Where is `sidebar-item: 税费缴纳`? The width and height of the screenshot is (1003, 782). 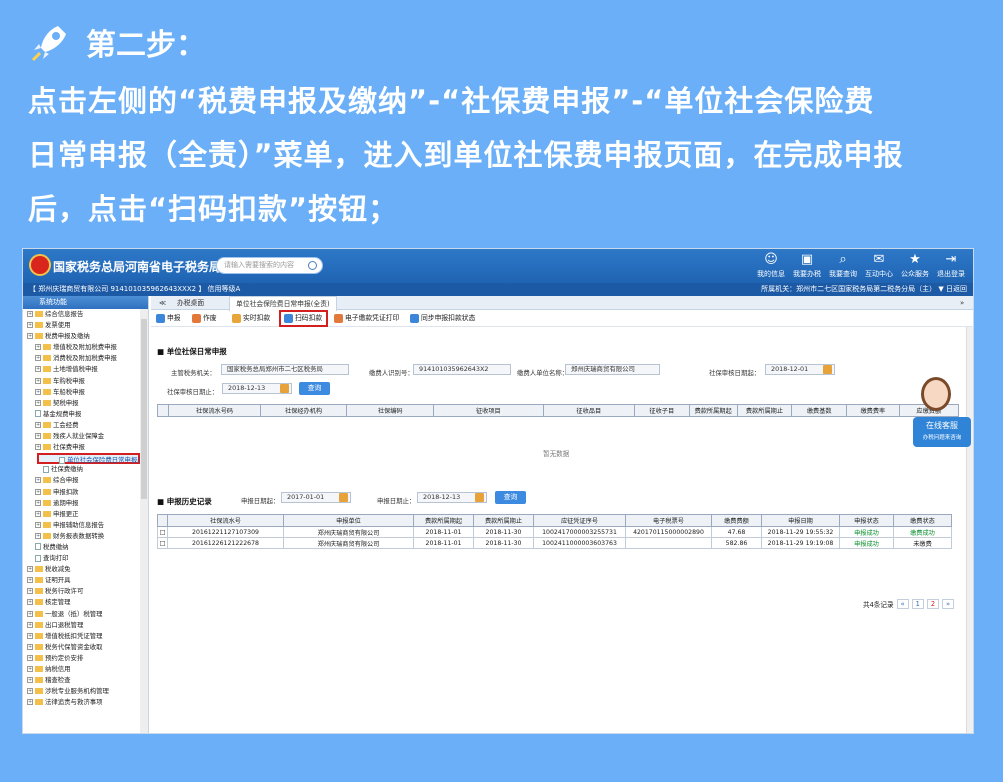 sidebar-item: 税费缴纳 is located at coordinates (85, 547).